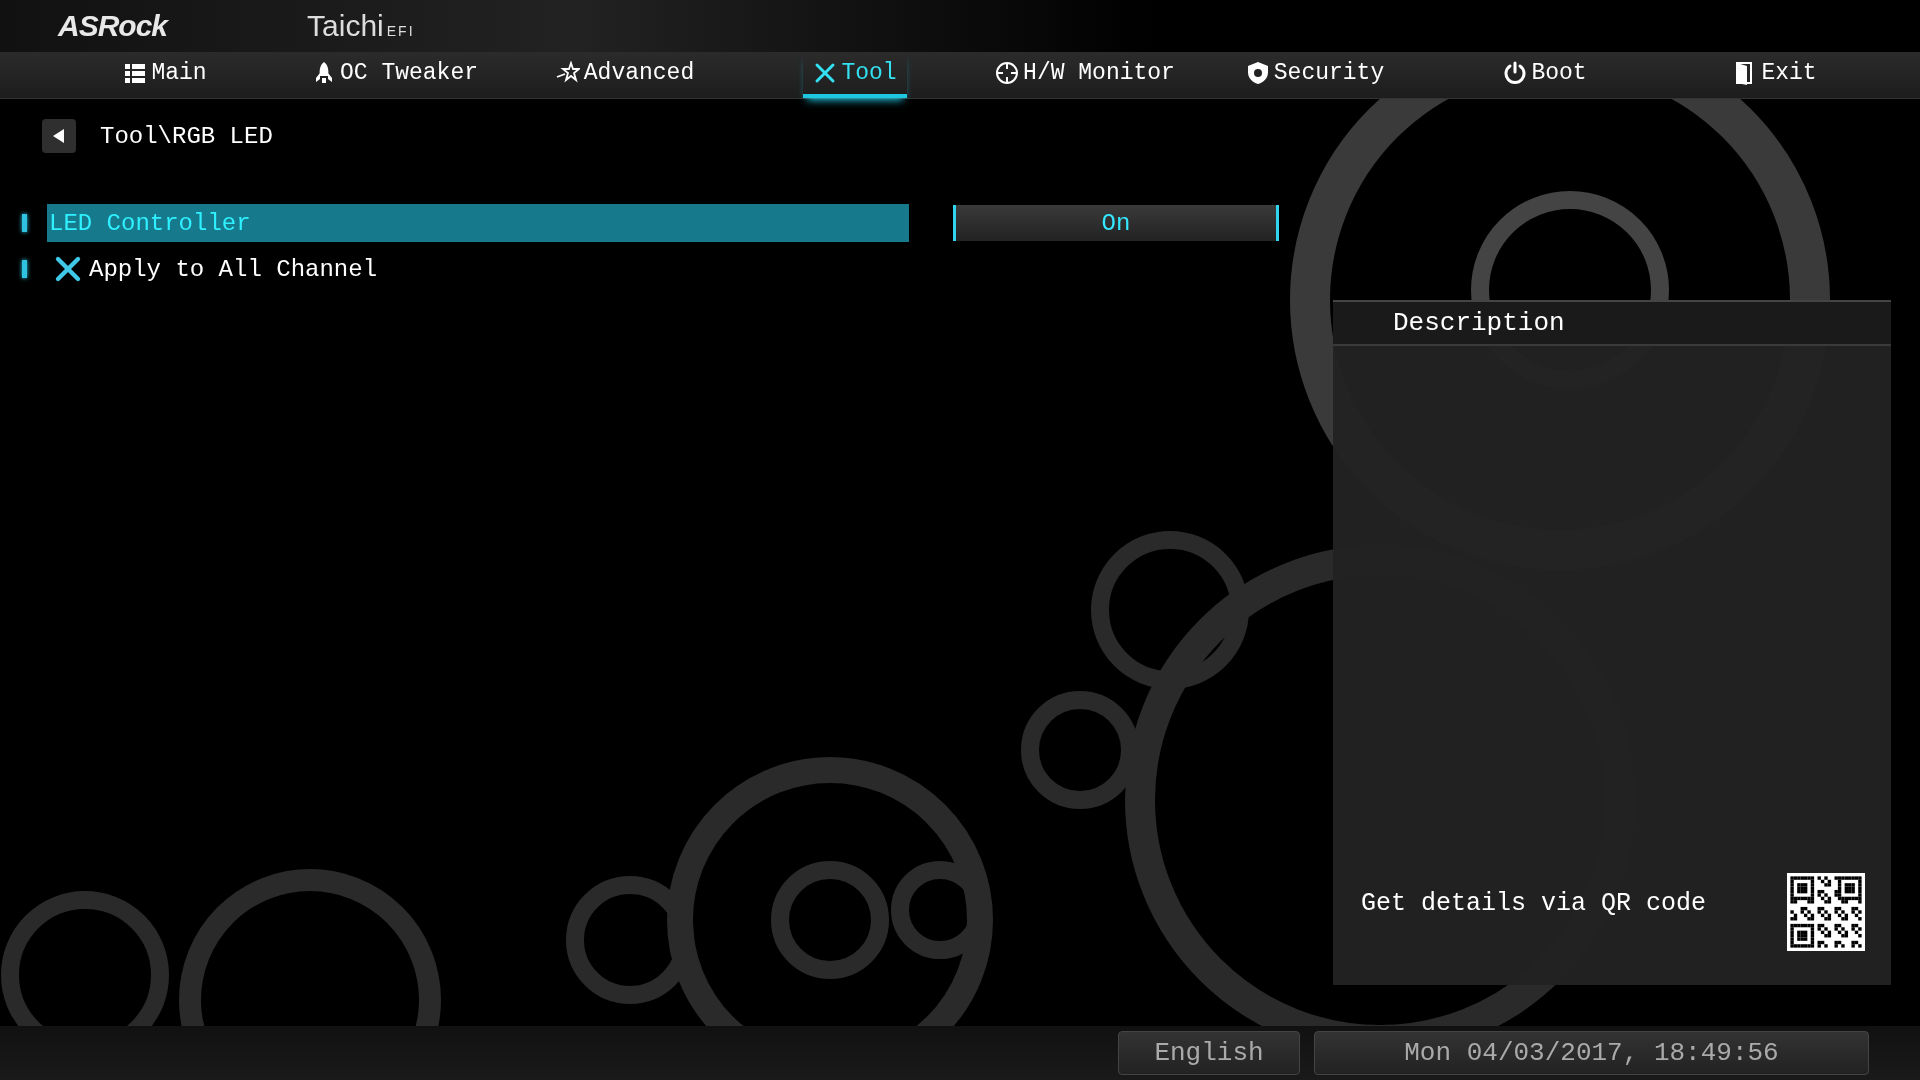  Describe the element at coordinates (855, 75) in the screenshot. I see `tab: Tool` at that location.